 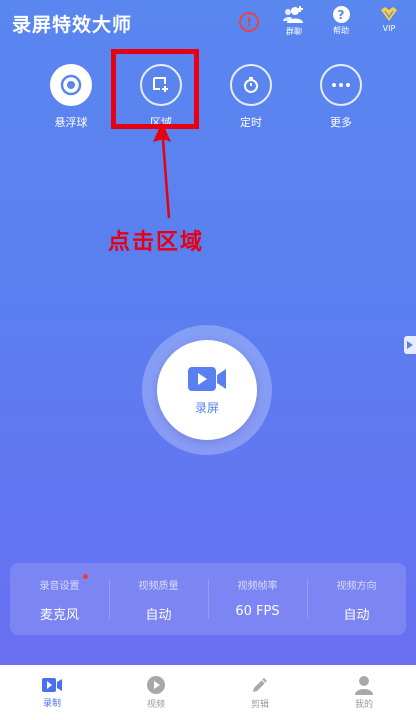 I want to click on nav-item-user: 我的, so click(x=364, y=692).